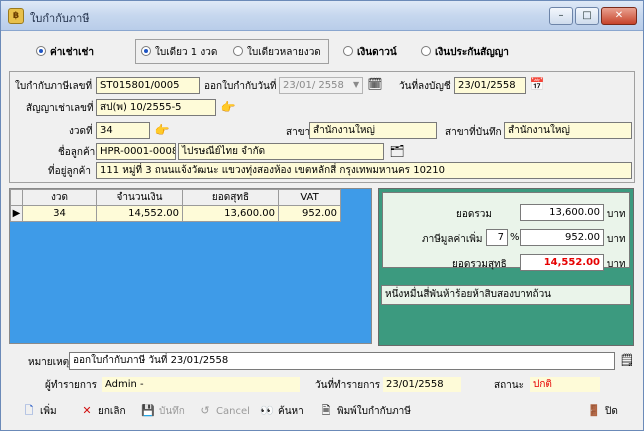  Describe the element at coordinates (69, 171) in the screenshot. I see `customer-address-label: ที่อยู่ลูกค้า` at that location.